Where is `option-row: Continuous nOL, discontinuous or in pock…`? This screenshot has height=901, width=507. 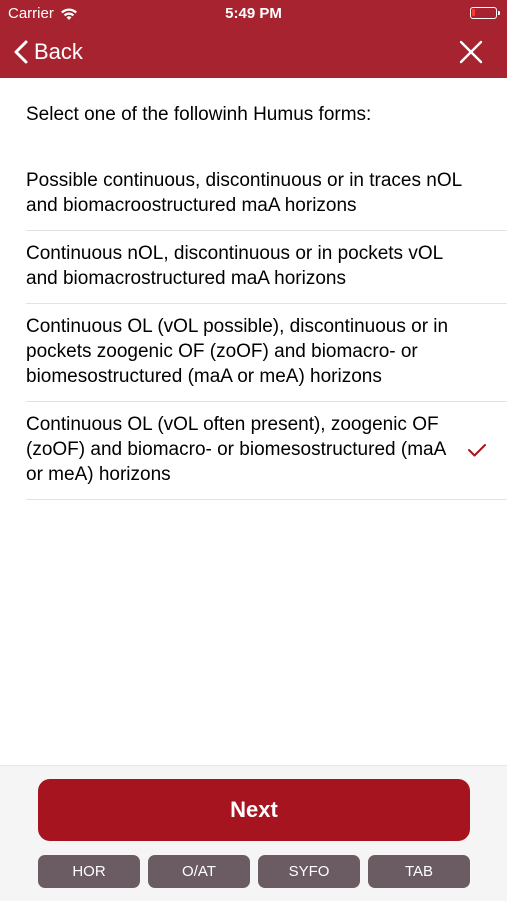
option-row: Continuous nOL, discontinuous or in pock… is located at coordinates (266, 267).